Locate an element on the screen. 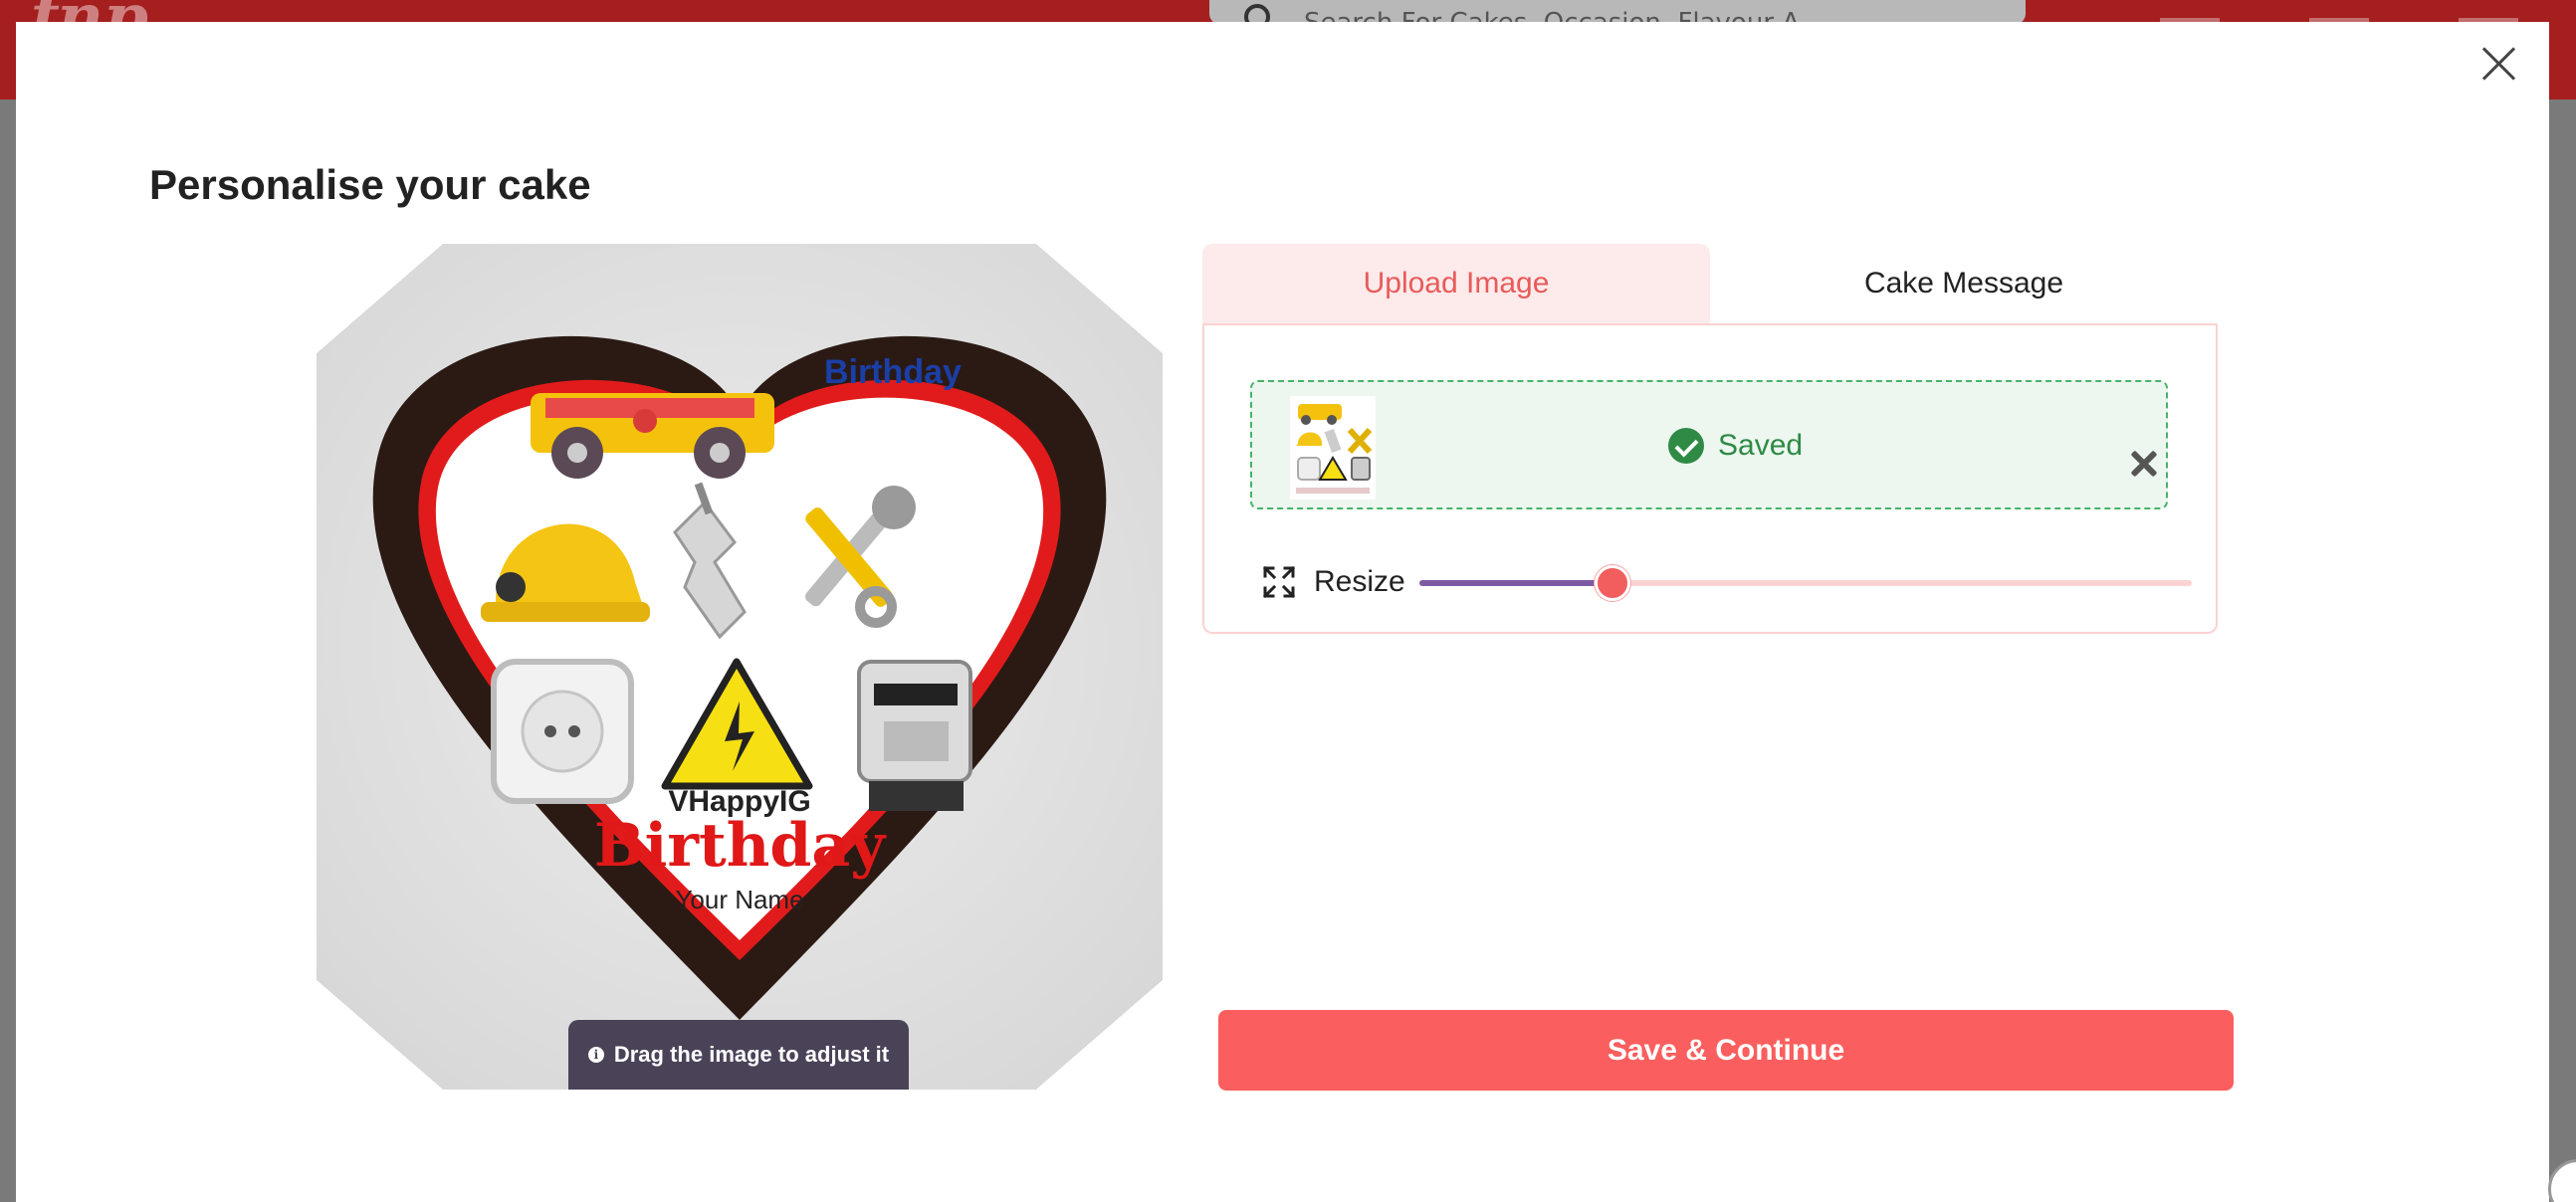  drag-hint-label: Drag the image to adjust it is located at coordinates (751, 1054).